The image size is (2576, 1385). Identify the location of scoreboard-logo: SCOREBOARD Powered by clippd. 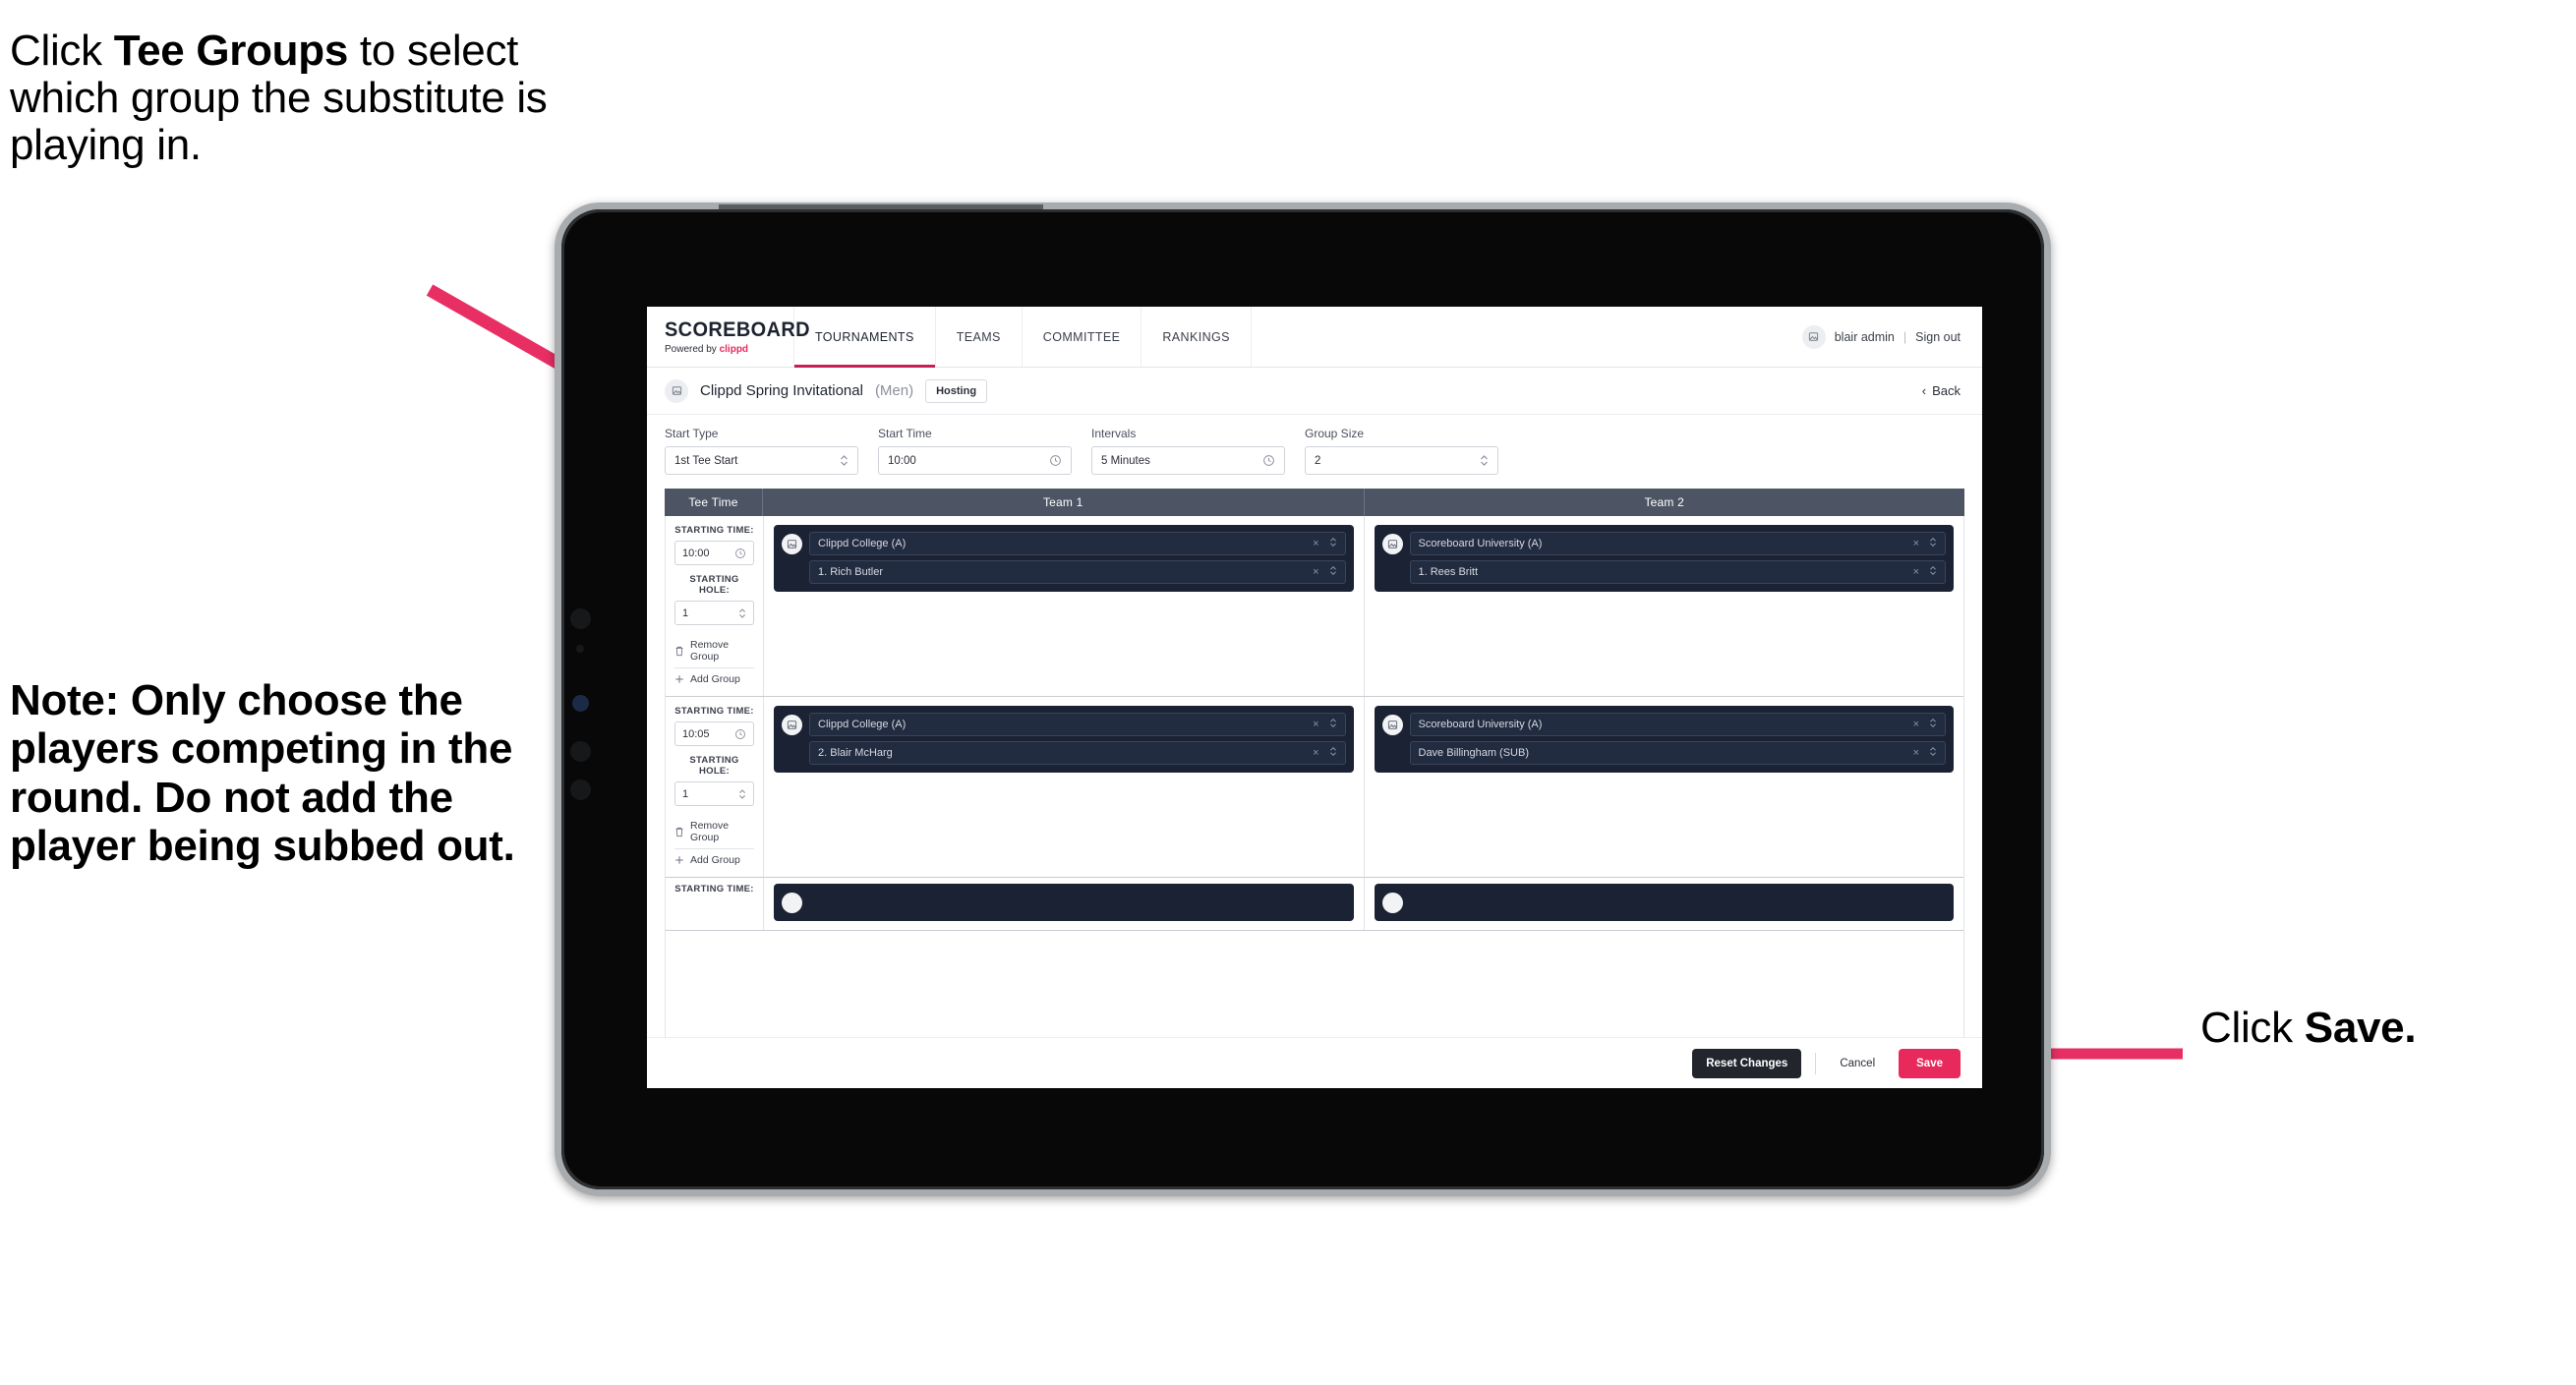
(728, 337).